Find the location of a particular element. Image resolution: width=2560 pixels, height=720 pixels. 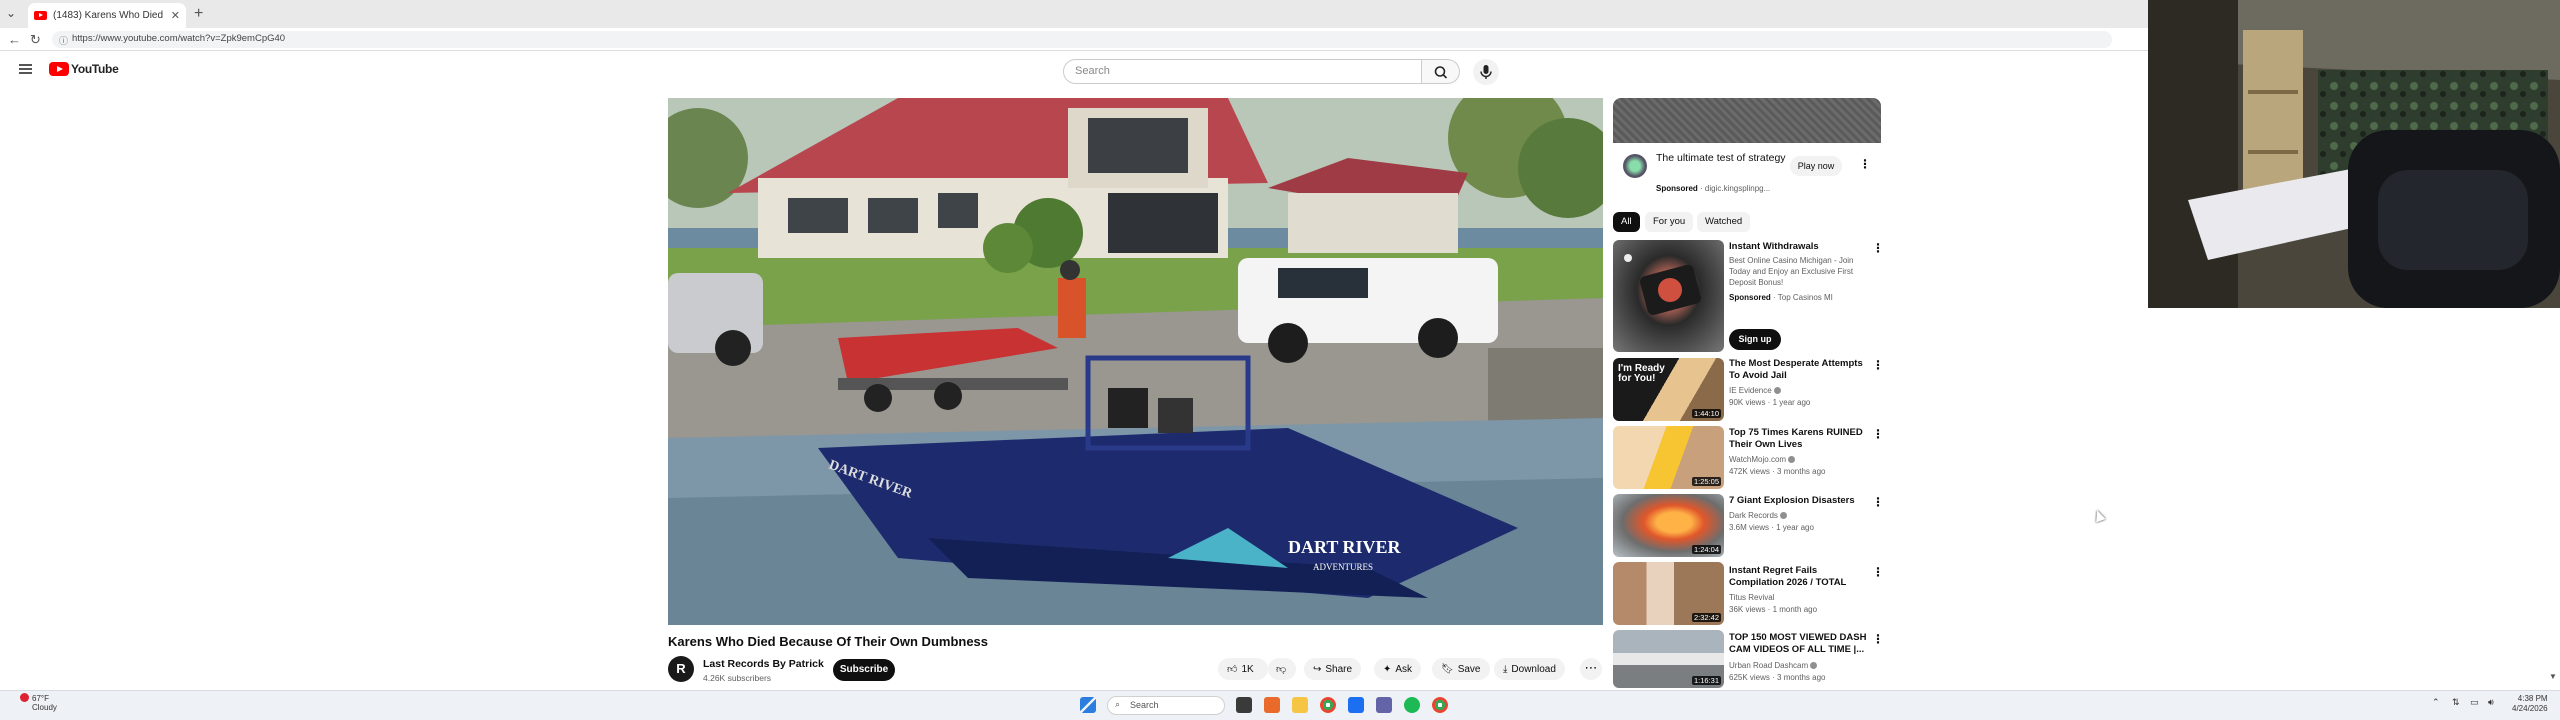

store-icon is located at coordinates (1356, 705).